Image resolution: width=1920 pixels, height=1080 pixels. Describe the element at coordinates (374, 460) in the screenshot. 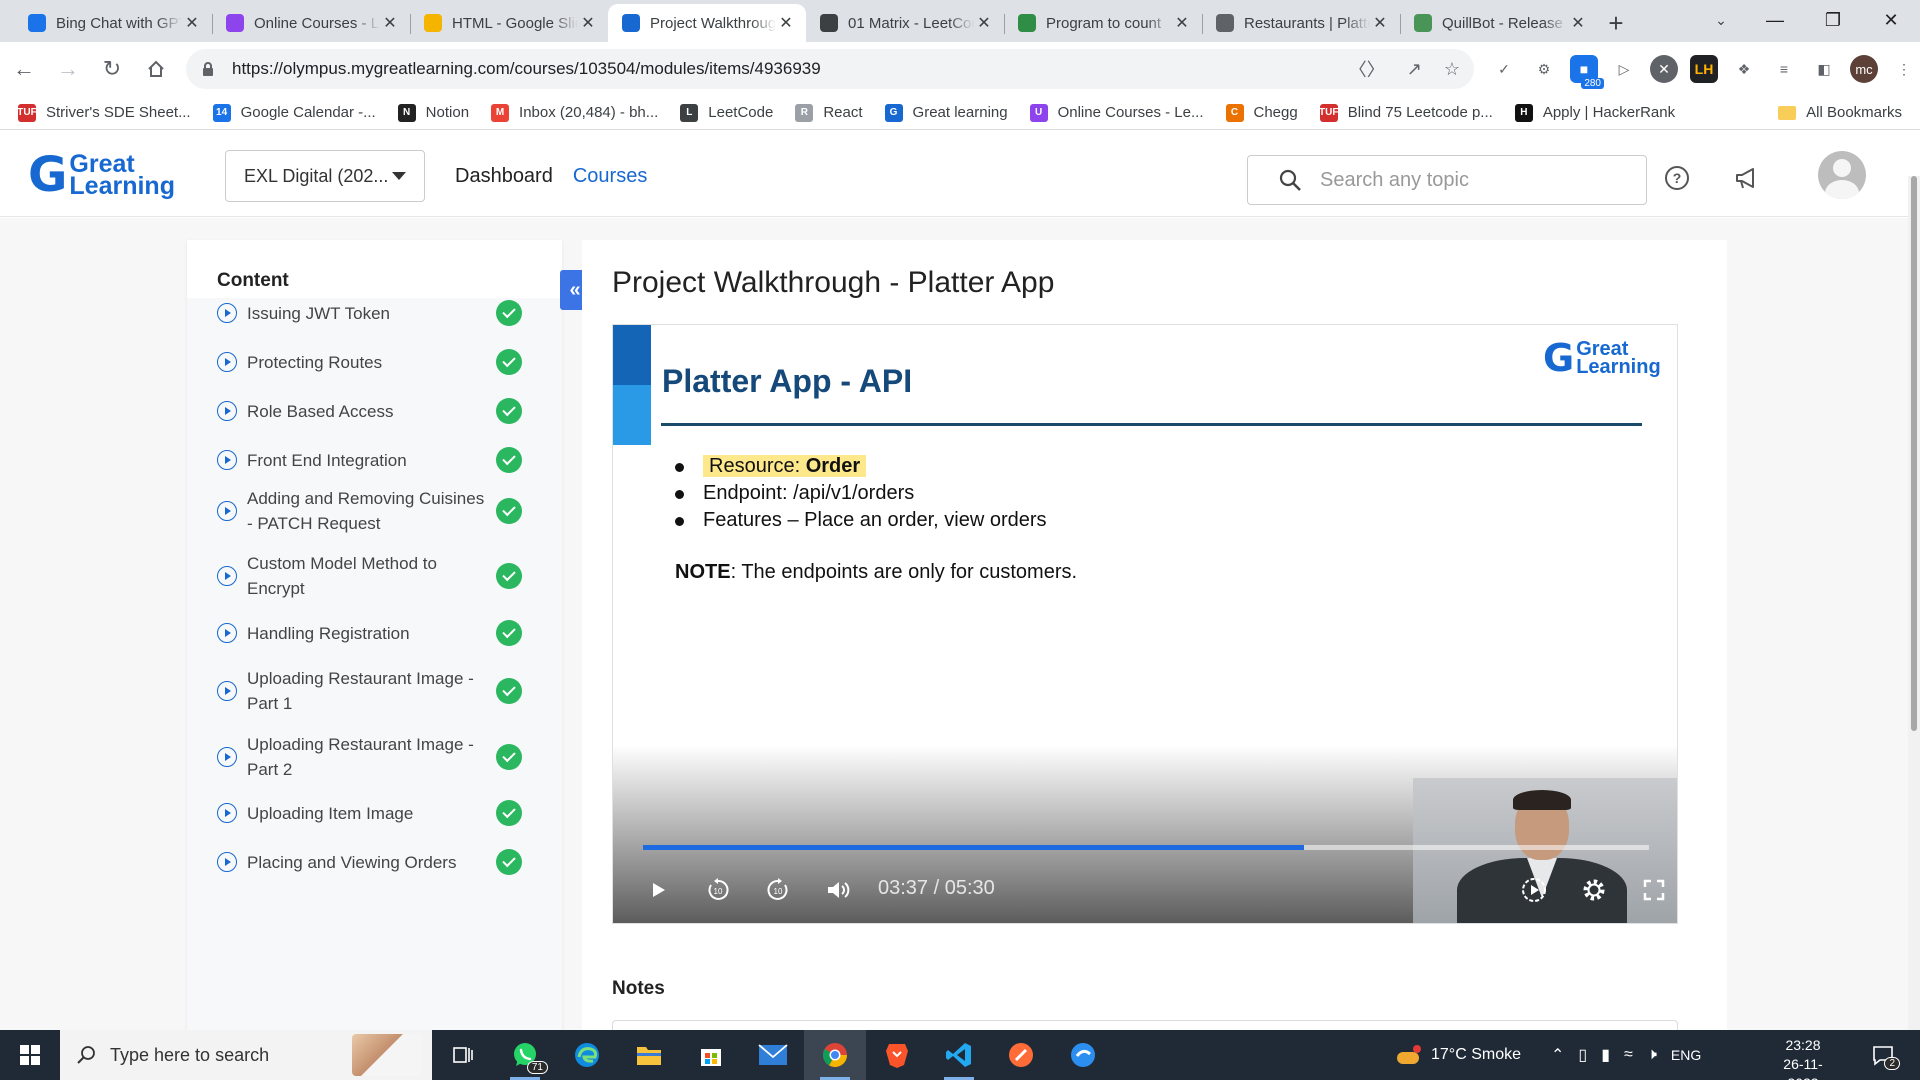

I see `module-item: Front End Integration` at that location.